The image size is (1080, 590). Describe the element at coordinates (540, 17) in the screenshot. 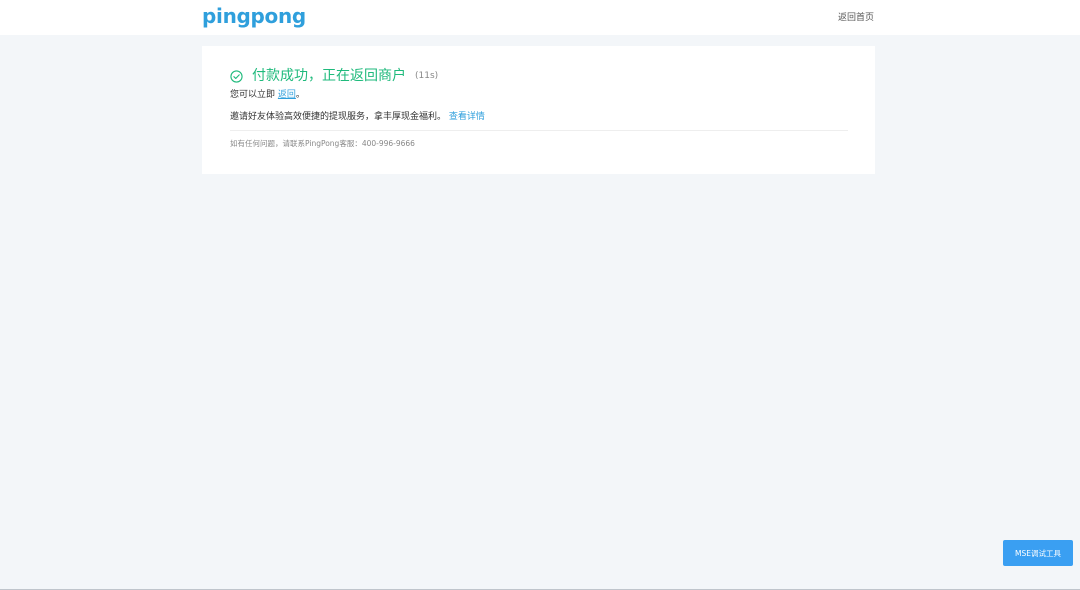

I see `top-bar: pingpong 返回首页` at that location.